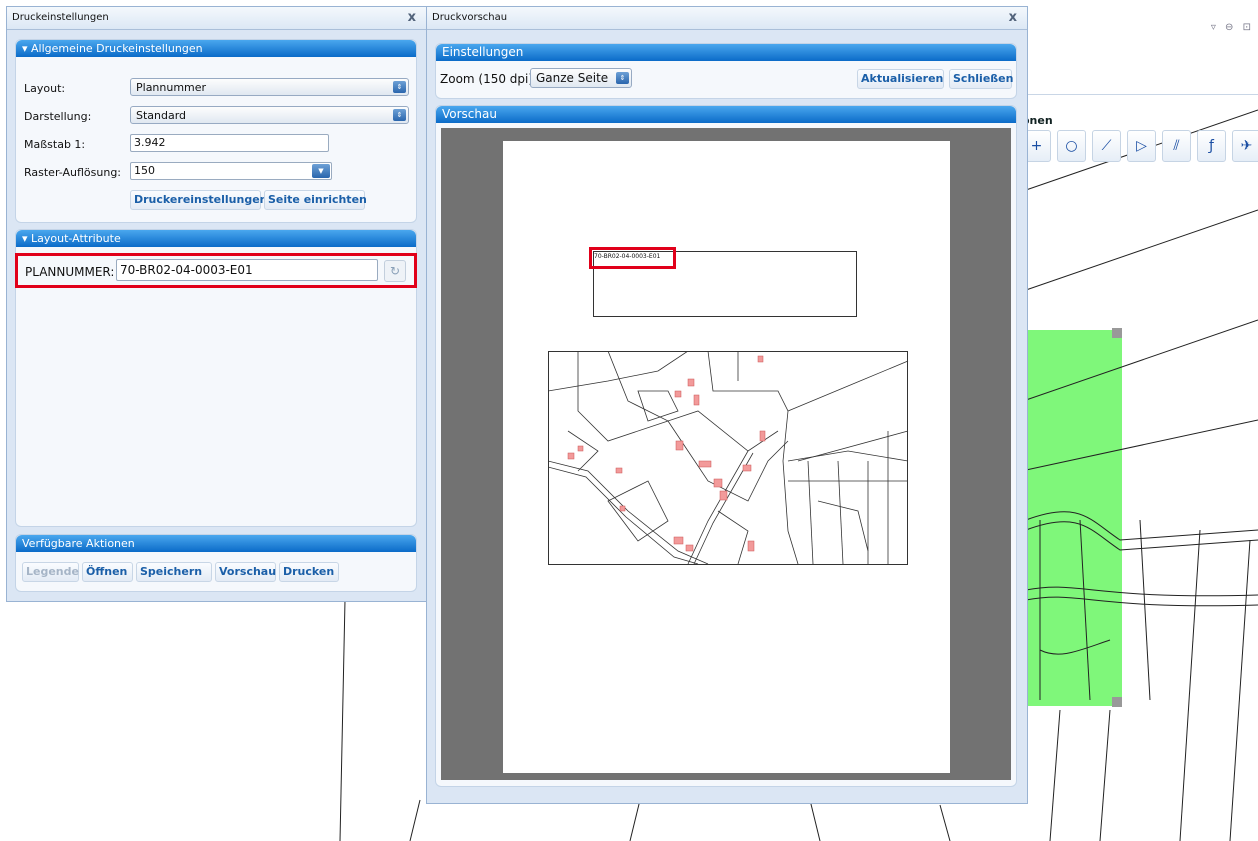 This screenshot has width=1258, height=841. What do you see at coordinates (728, 458) in the screenshot?
I see `preview-map-image` at bounding box center [728, 458].